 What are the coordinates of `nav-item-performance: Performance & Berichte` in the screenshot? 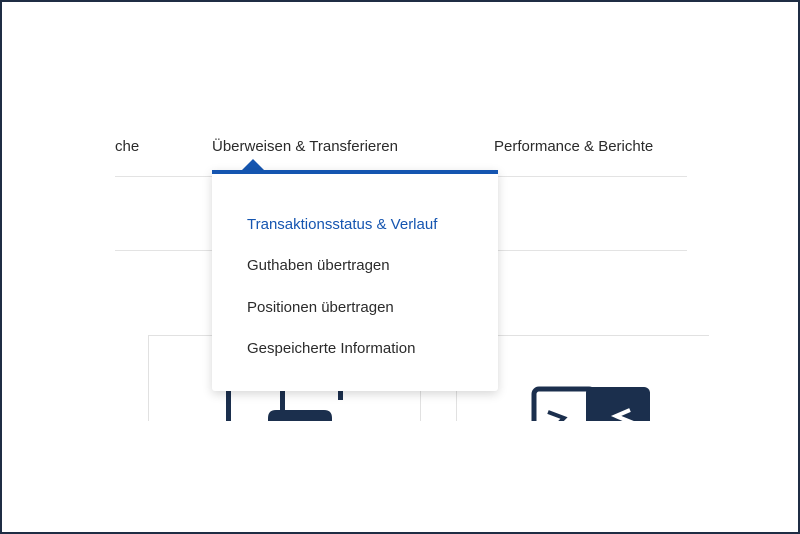 It's located at (573, 146).